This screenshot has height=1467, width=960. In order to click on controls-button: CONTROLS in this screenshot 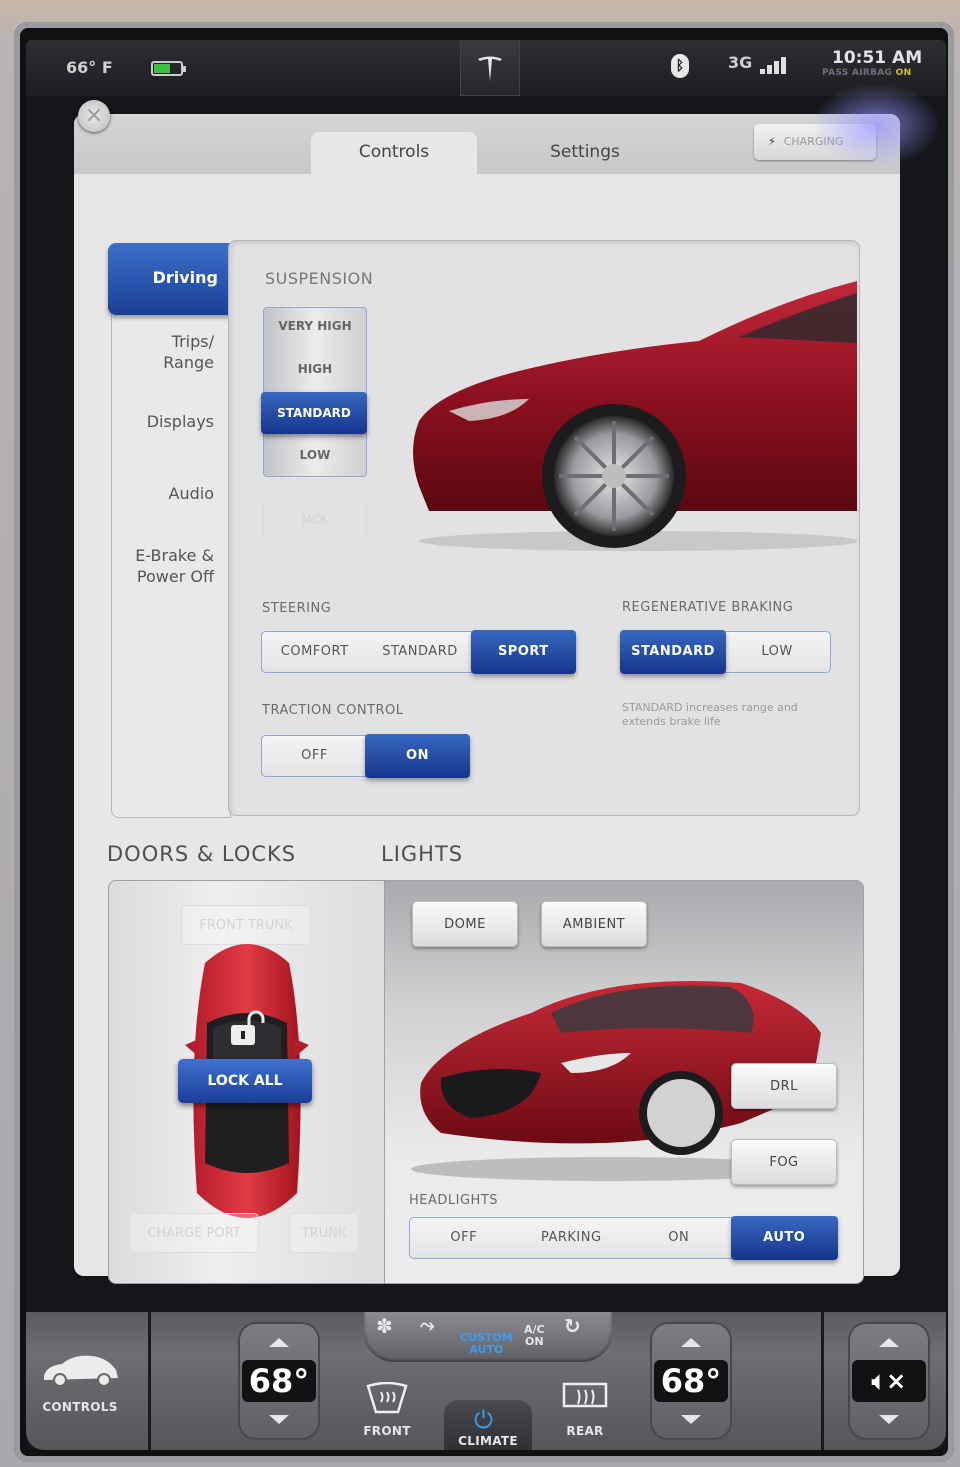, I will do `click(87, 1381)`.